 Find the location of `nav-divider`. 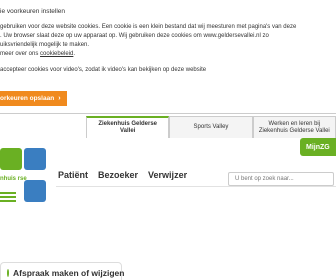

nav-divider is located at coordinates (196, 186).